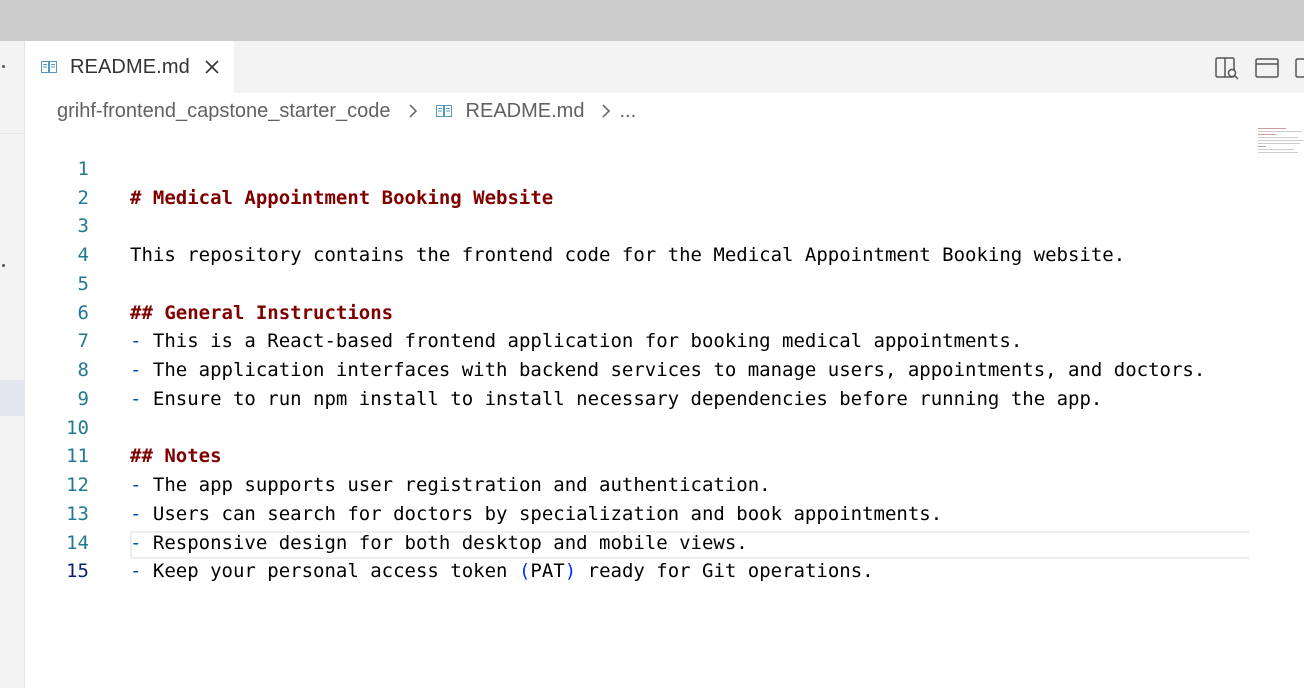 The width and height of the screenshot is (1304, 688). Describe the element at coordinates (664, 67) in the screenshot. I see `editor-tab-bar: README.md` at that location.